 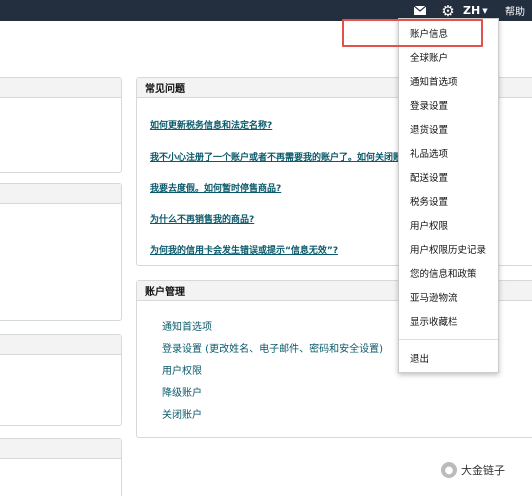 What do you see at coordinates (429, 201) in the screenshot?
I see `menu-item-tax-settings: 税务设置` at bounding box center [429, 201].